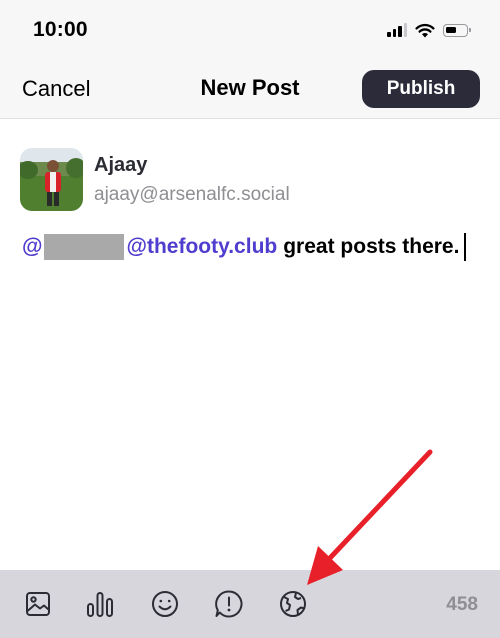  Describe the element at coordinates (121, 165) in the screenshot. I see `account-name: Ajaay` at that location.